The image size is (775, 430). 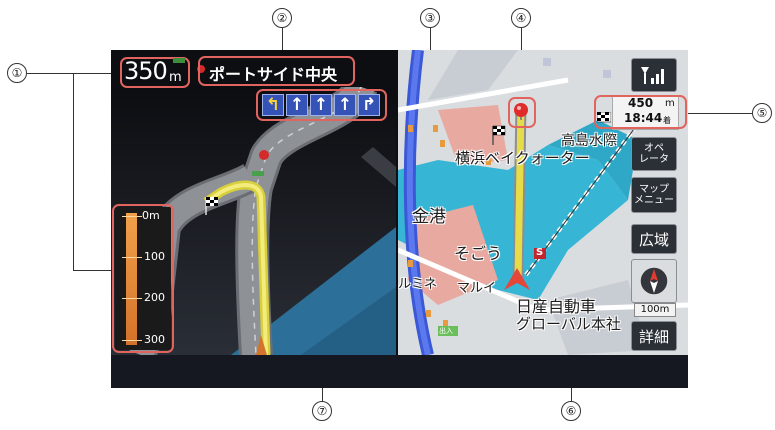 I want to click on callout-box-distance-gauge, so click(x=143, y=278).